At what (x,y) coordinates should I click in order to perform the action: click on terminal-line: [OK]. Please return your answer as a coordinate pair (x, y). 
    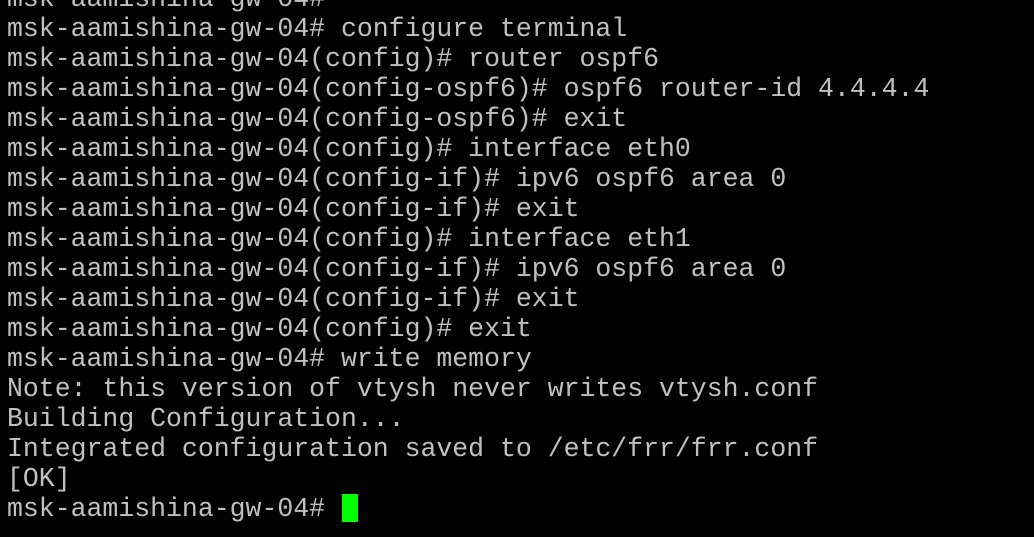
    Looking at the image, I should click on (39, 479).